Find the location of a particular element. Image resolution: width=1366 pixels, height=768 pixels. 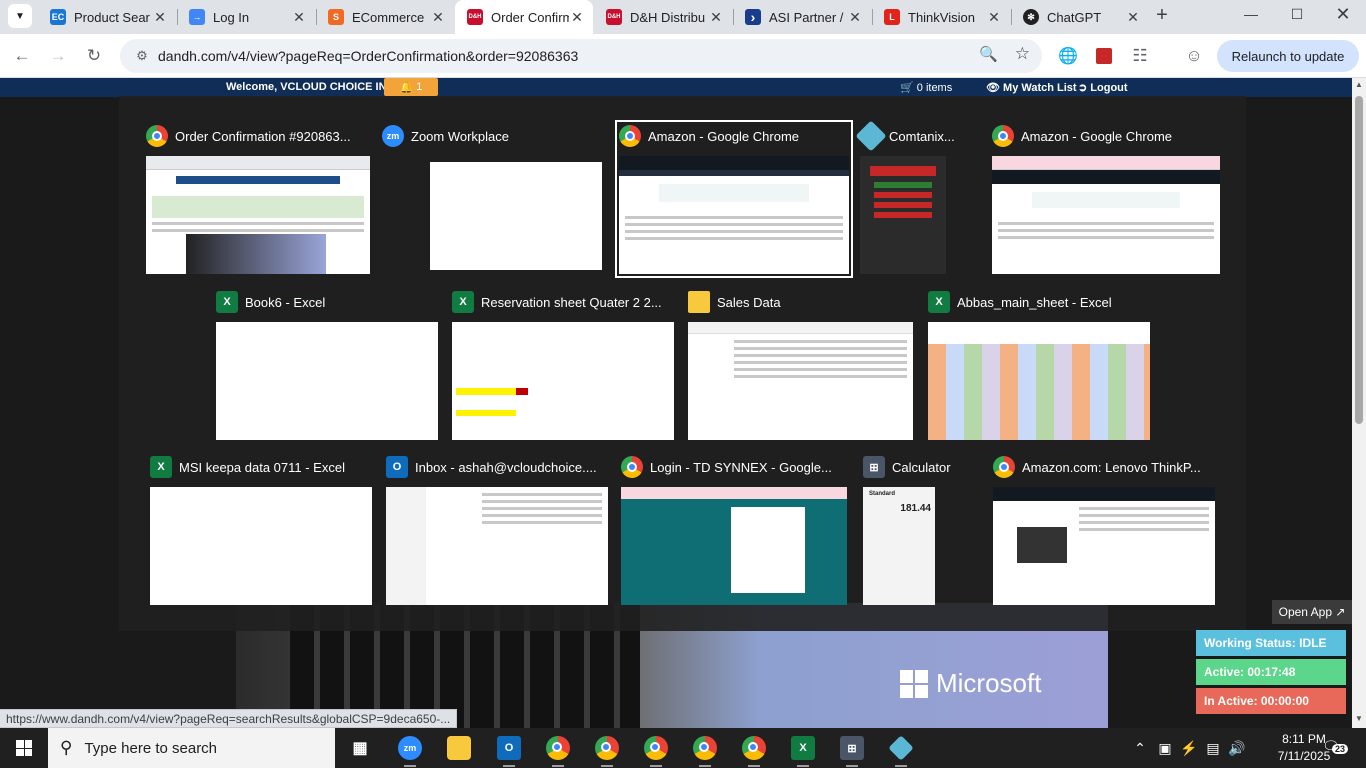

reload-button: ↻ is located at coordinates (94, 56).